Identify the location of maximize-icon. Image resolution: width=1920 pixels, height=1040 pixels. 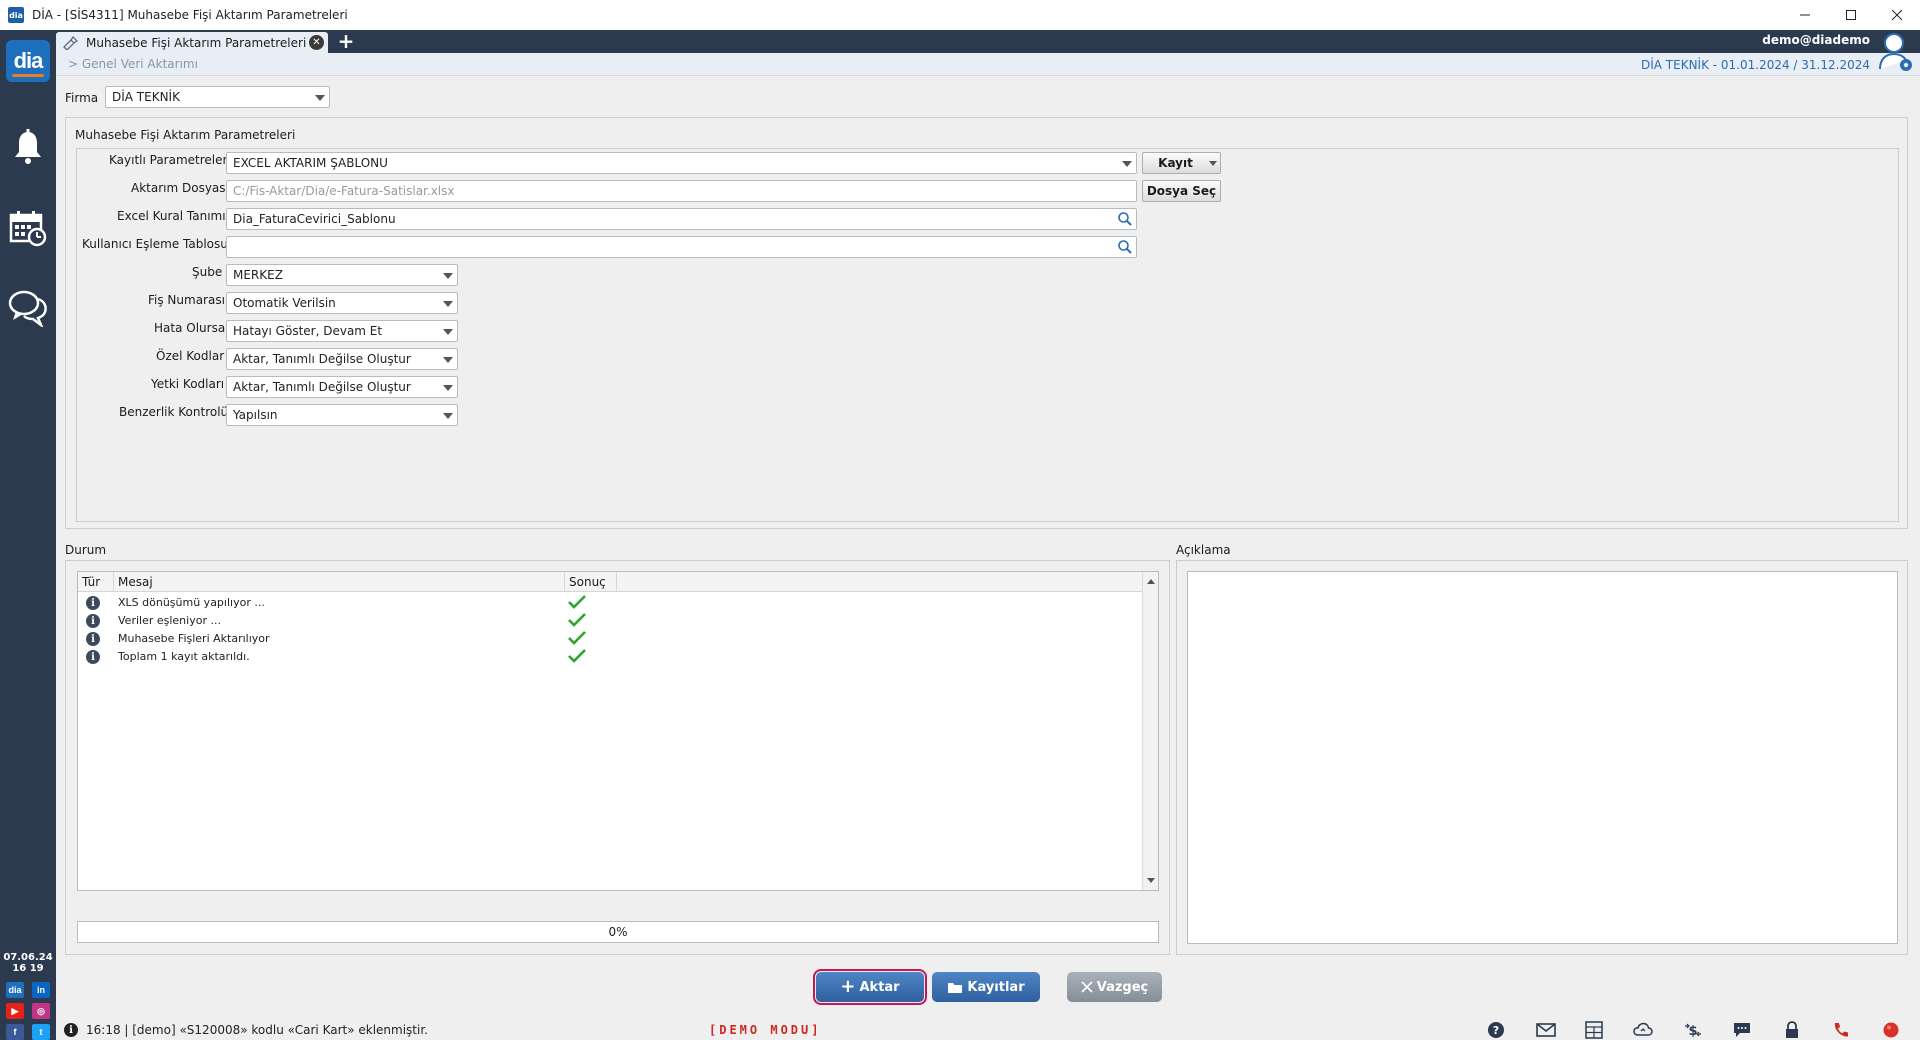
(1851, 15).